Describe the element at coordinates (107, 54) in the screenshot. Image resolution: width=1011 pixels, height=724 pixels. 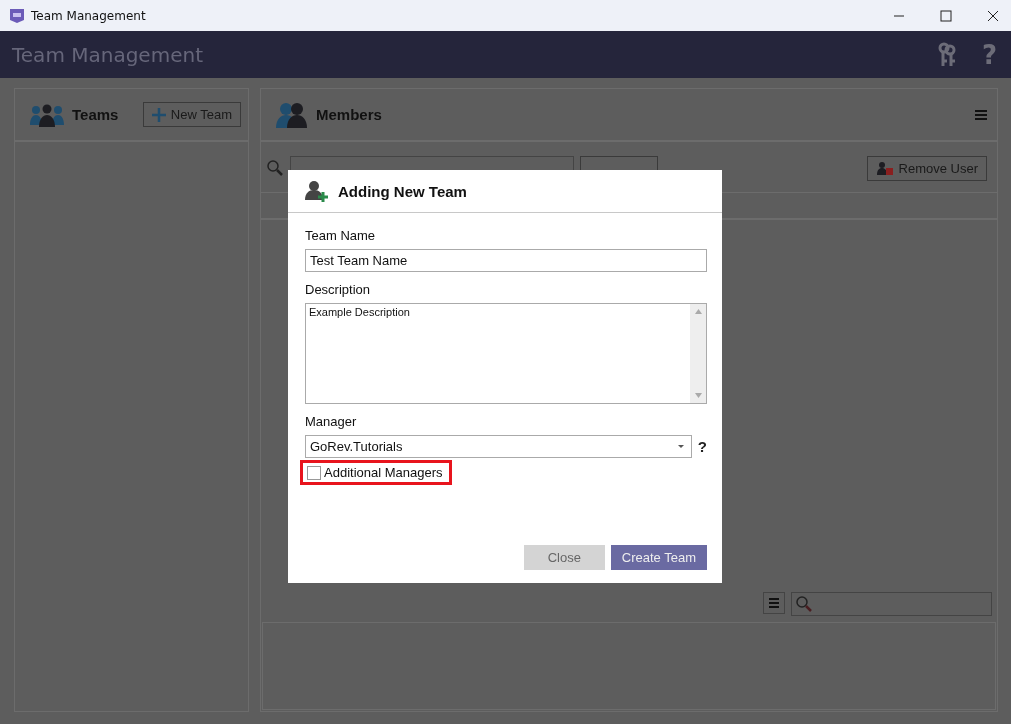
I see `app-title: Team Management` at that location.